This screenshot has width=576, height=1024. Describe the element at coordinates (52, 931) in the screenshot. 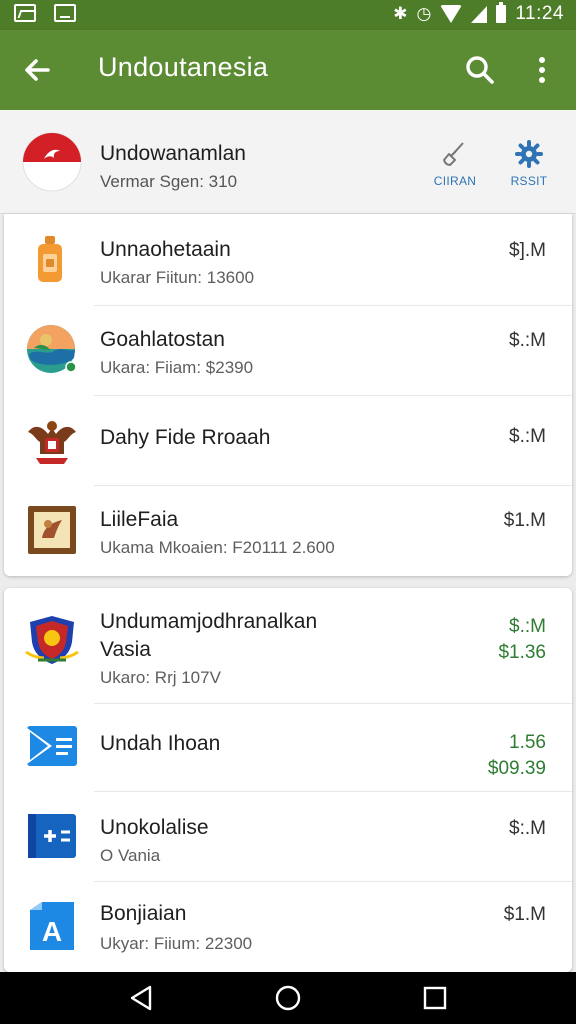

I see `svg-text: A` at that location.